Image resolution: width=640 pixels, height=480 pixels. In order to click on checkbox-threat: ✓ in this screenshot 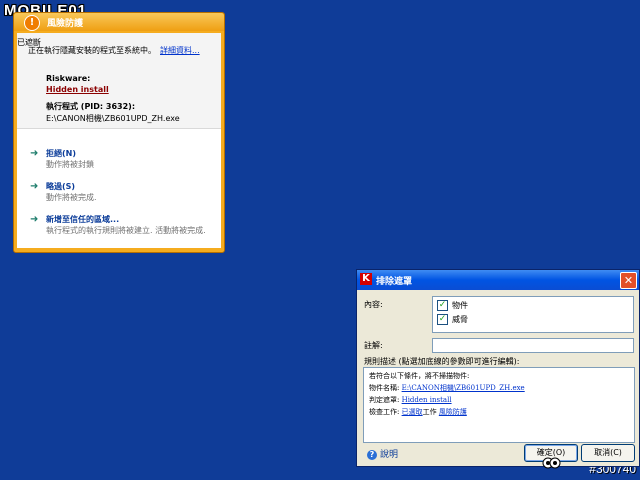, I will do `click(442, 319)`.